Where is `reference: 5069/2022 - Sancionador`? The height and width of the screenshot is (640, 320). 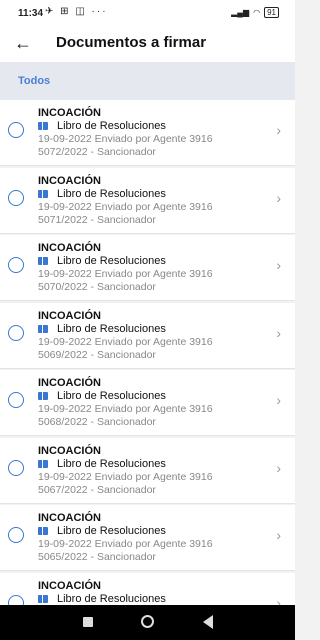
reference: 5069/2022 - Sancionador is located at coordinates (97, 354).